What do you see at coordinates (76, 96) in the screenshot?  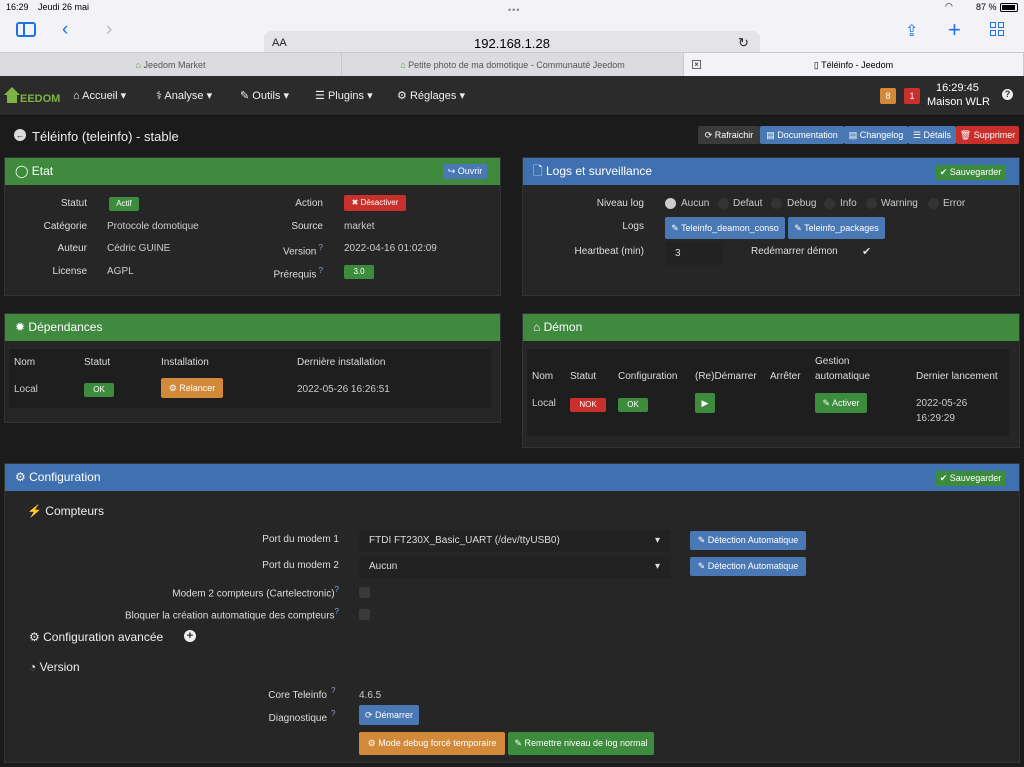 I see `home-icon: ⌂` at bounding box center [76, 96].